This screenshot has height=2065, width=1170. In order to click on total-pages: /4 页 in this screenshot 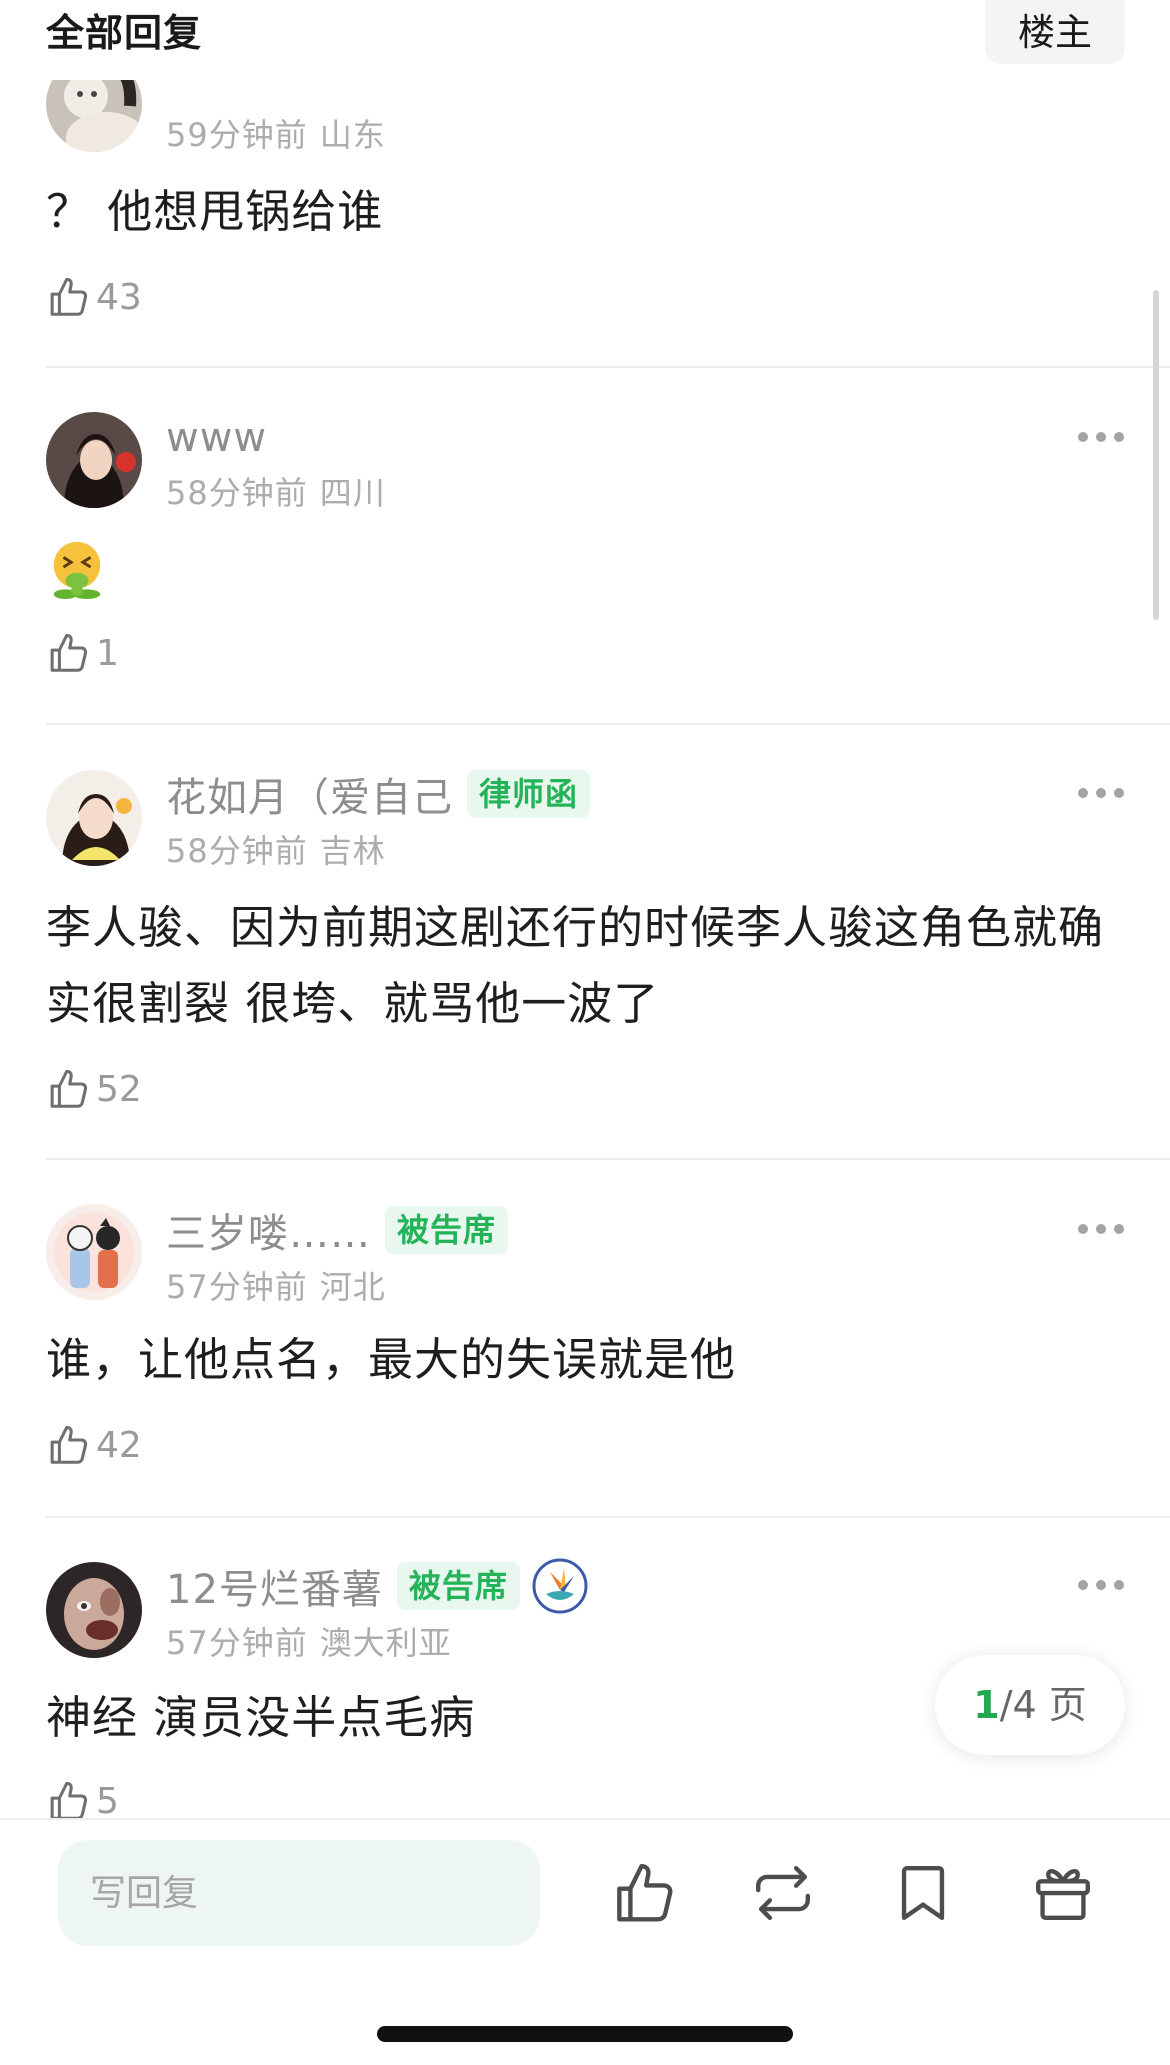, I will do `click(1043, 1705)`.